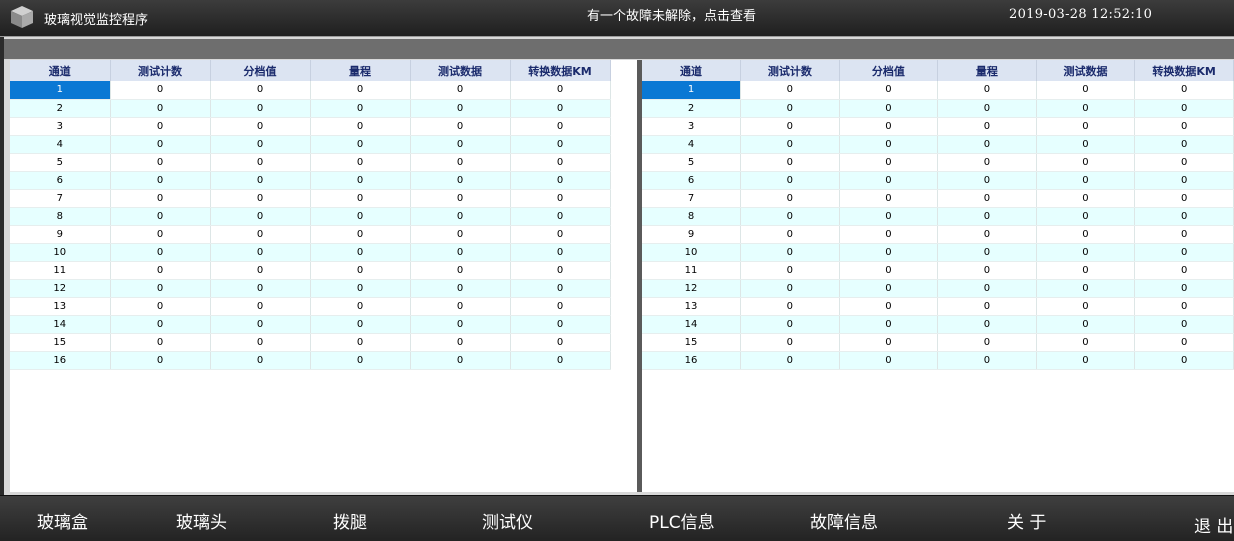 The width and height of the screenshot is (1234, 541). What do you see at coordinates (310, 144) in the screenshot?
I see `table-row: 400000` at bounding box center [310, 144].